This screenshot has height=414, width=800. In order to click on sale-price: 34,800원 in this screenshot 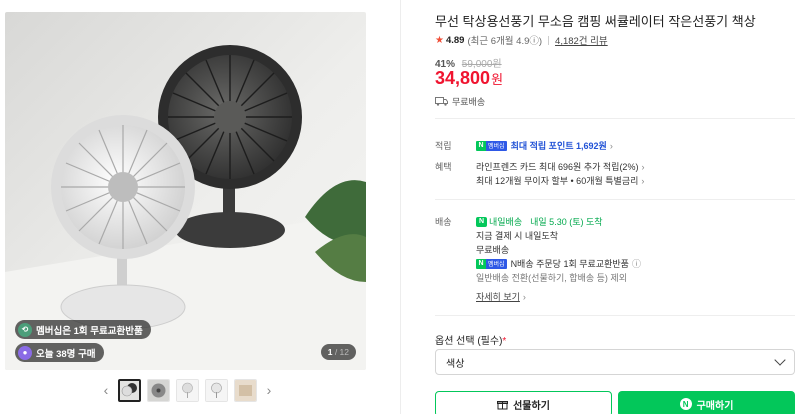, I will do `click(469, 78)`.